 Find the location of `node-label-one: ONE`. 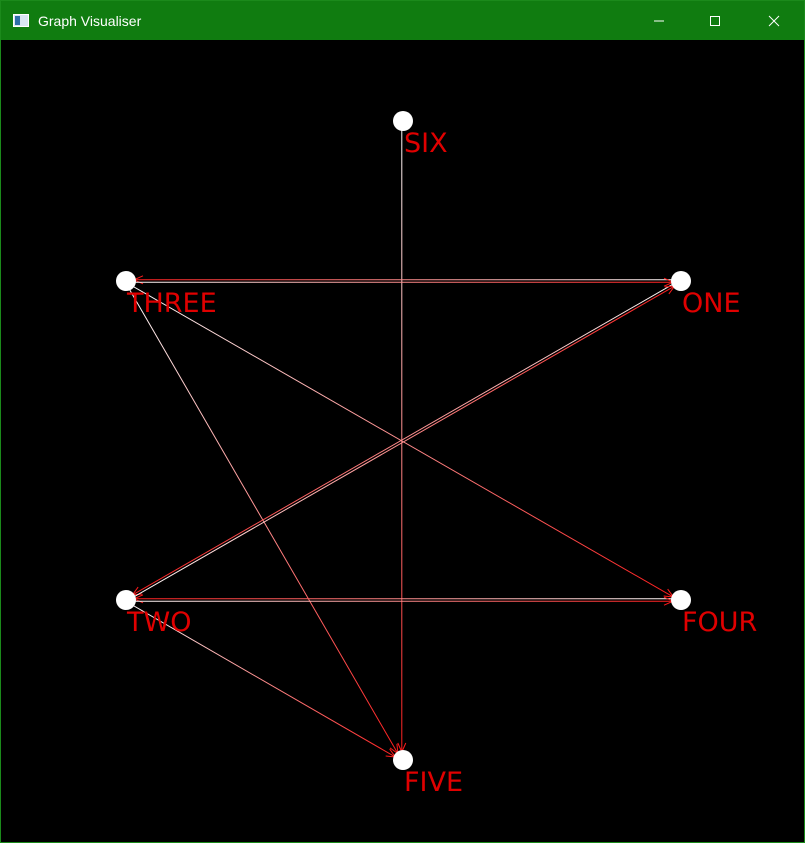

node-label-one: ONE is located at coordinates (711, 303).